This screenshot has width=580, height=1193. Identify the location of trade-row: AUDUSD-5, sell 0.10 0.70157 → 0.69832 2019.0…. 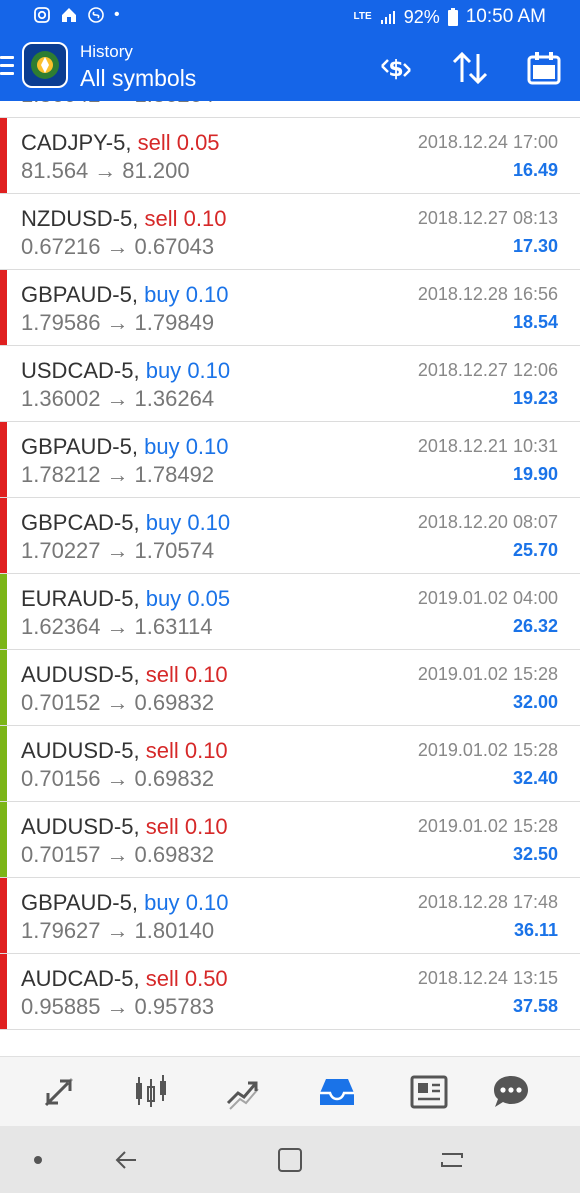
(290, 840).